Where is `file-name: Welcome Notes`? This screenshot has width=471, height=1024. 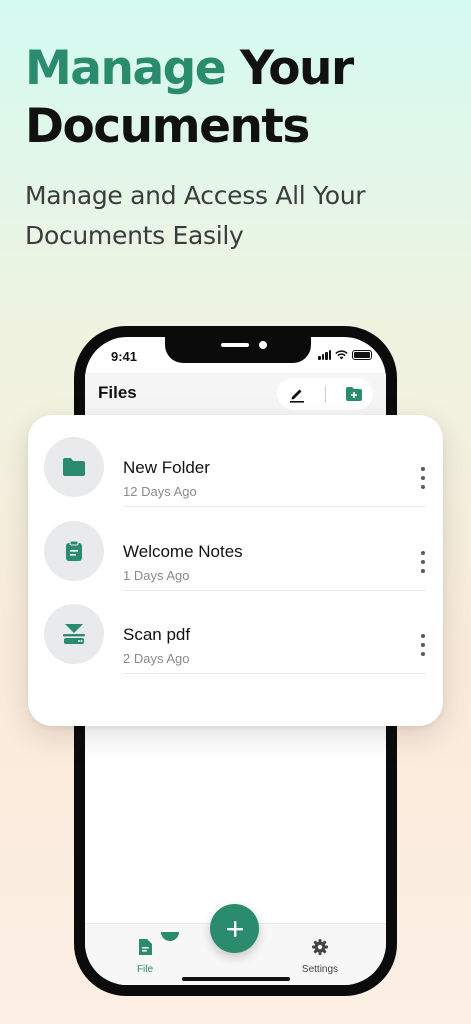
file-name: Welcome Notes is located at coordinates (183, 551).